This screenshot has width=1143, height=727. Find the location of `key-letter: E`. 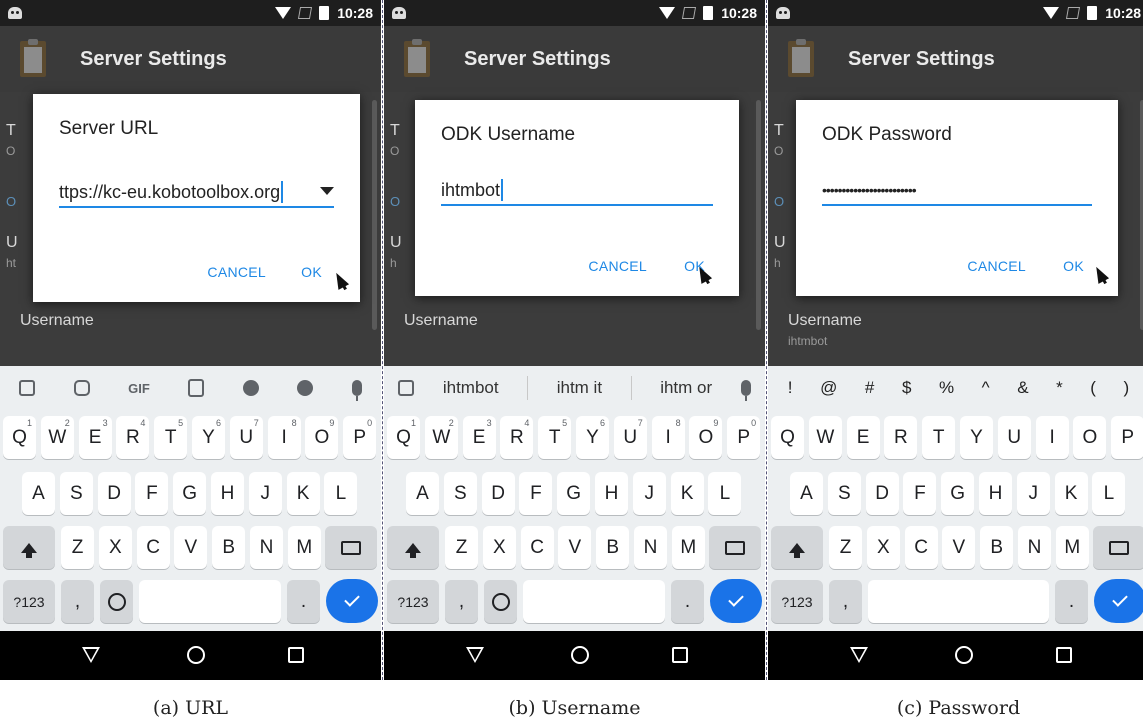

key-letter: E is located at coordinates (863, 437).